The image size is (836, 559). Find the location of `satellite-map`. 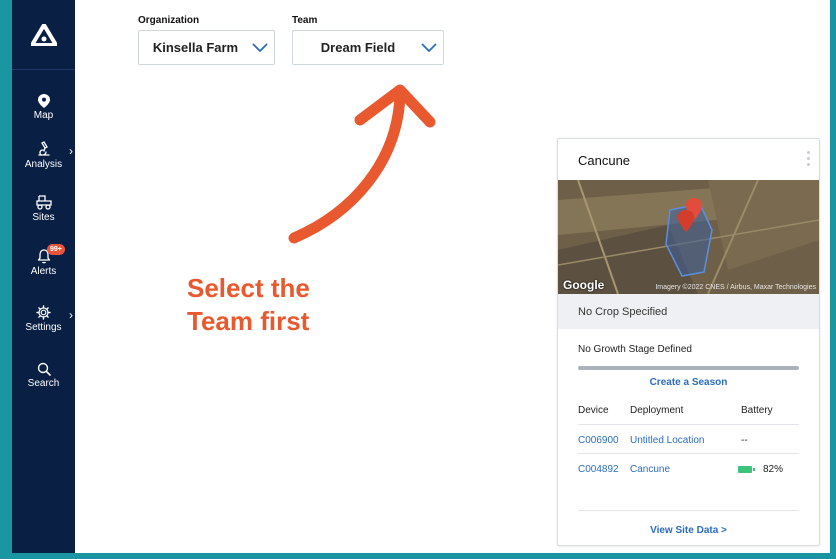

satellite-map is located at coordinates (688, 237).